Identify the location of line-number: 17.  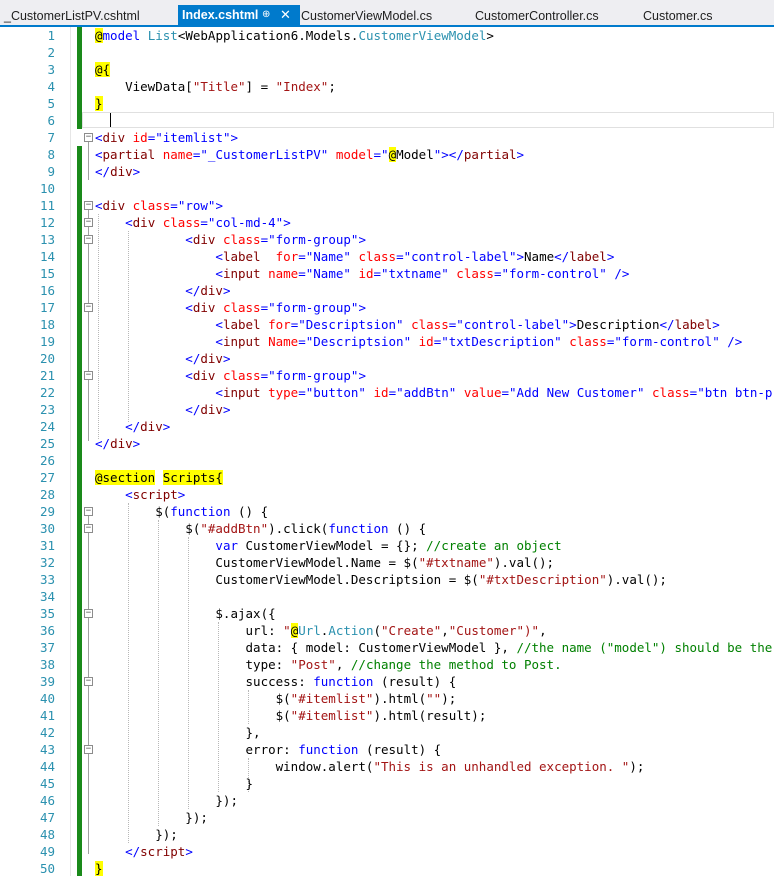
(47, 307).